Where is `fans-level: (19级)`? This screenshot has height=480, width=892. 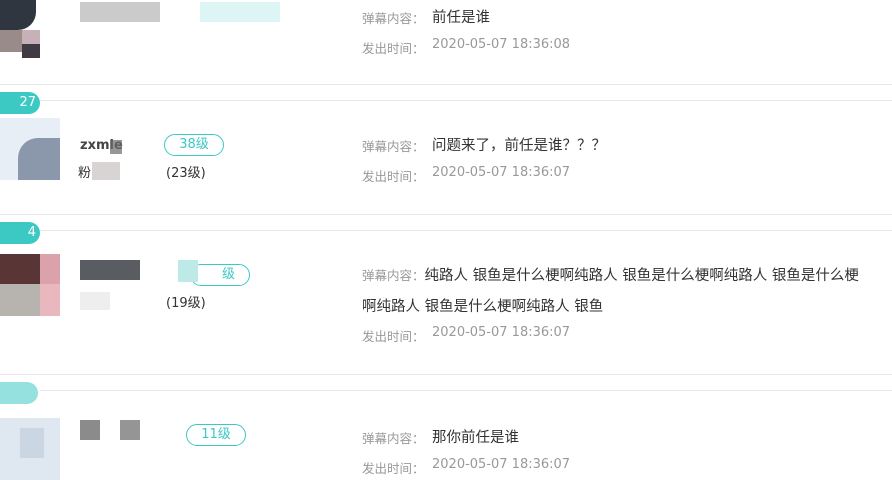 fans-level: (19级) is located at coordinates (186, 303).